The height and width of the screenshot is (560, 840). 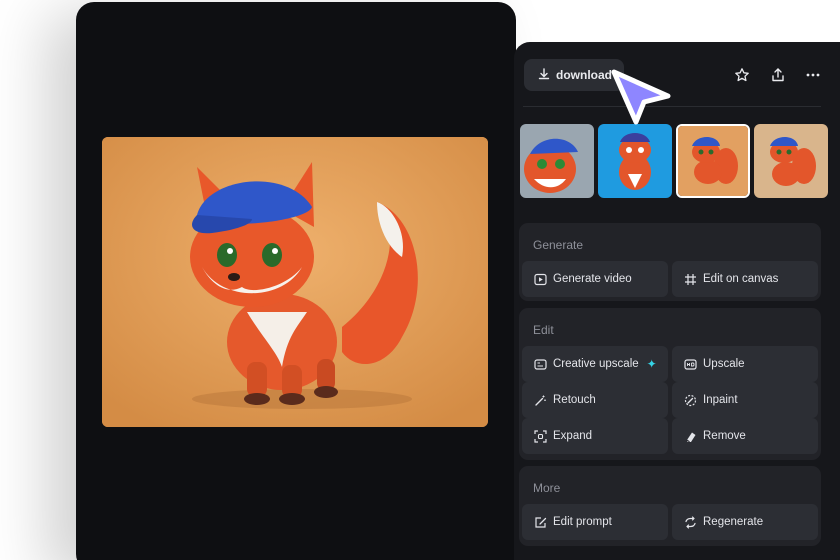 I want to click on more-icon, so click(x=813, y=75).